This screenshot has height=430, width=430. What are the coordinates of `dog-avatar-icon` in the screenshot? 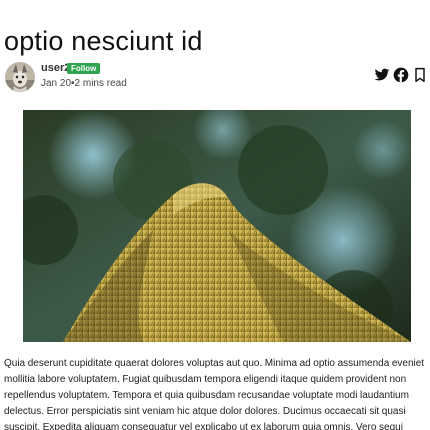 It's located at (20, 77).